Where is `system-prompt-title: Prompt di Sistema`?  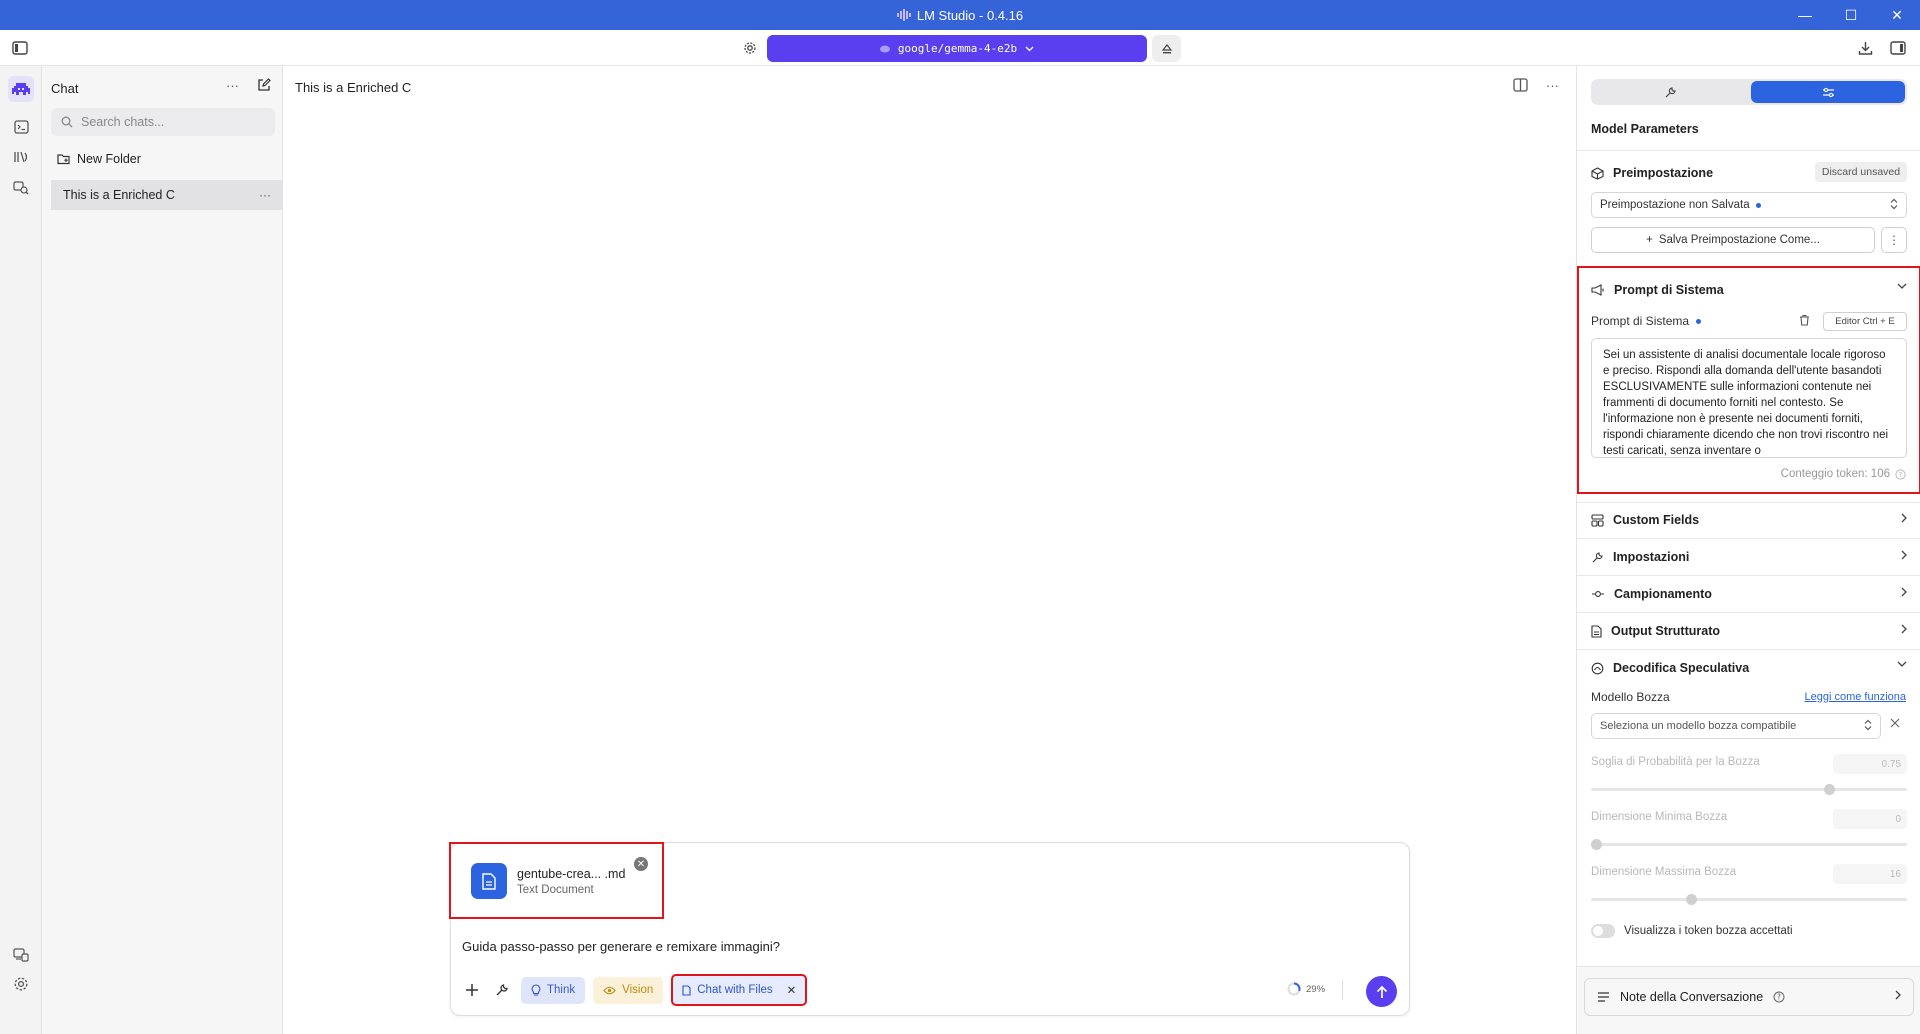 system-prompt-title: Prompt di Sistema is located at coordinates (1669, 290).